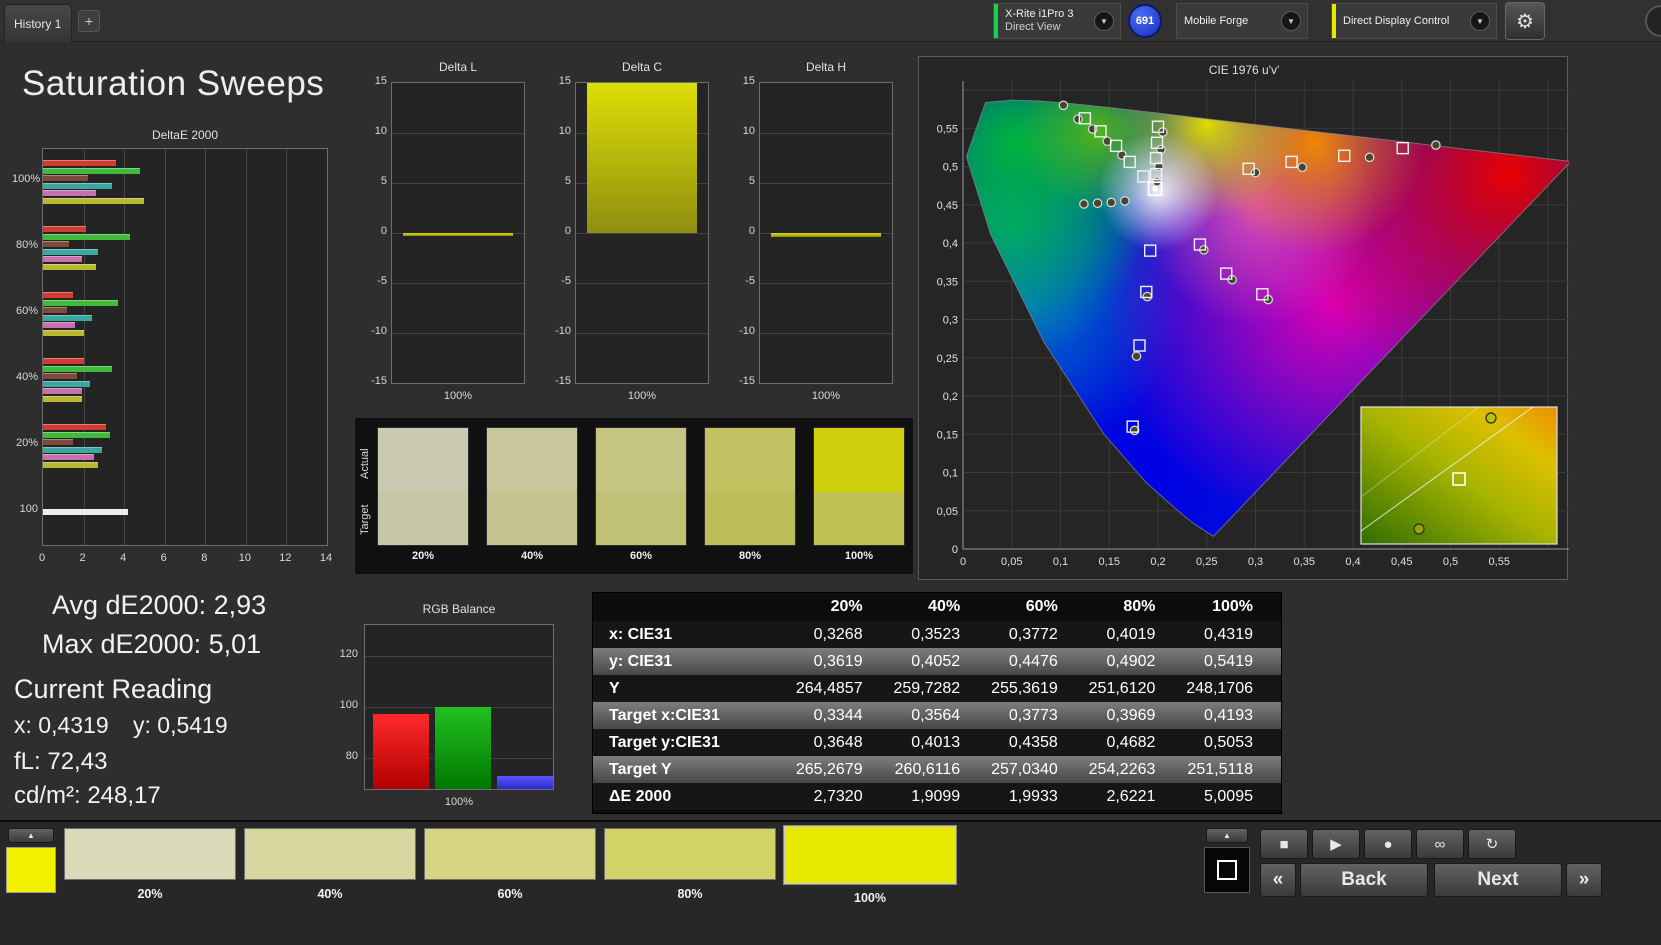 Image resolution: width=1661 pixels, height=945 pixels. I want to click on expand-left-button: ▲, so click(31, 835).